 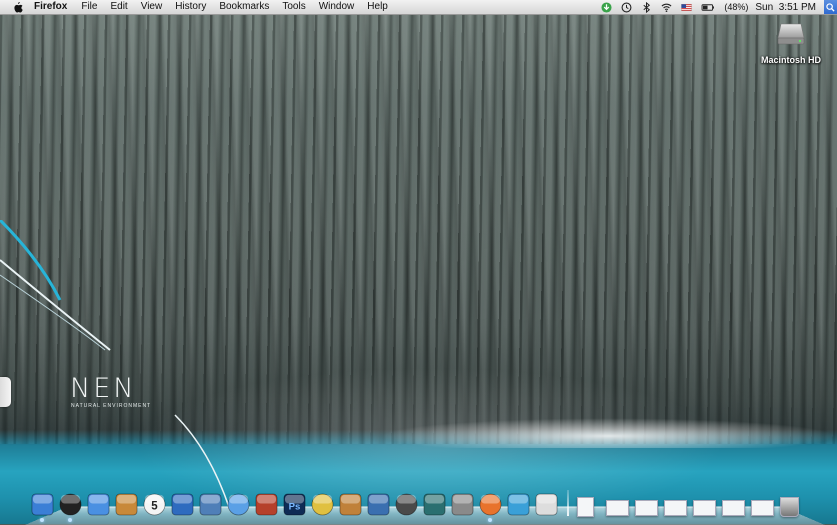 What do you see at coordinates (764, 7) in the screenshot?
I see `clock-day: Sun` at bounding box center [764, 7].